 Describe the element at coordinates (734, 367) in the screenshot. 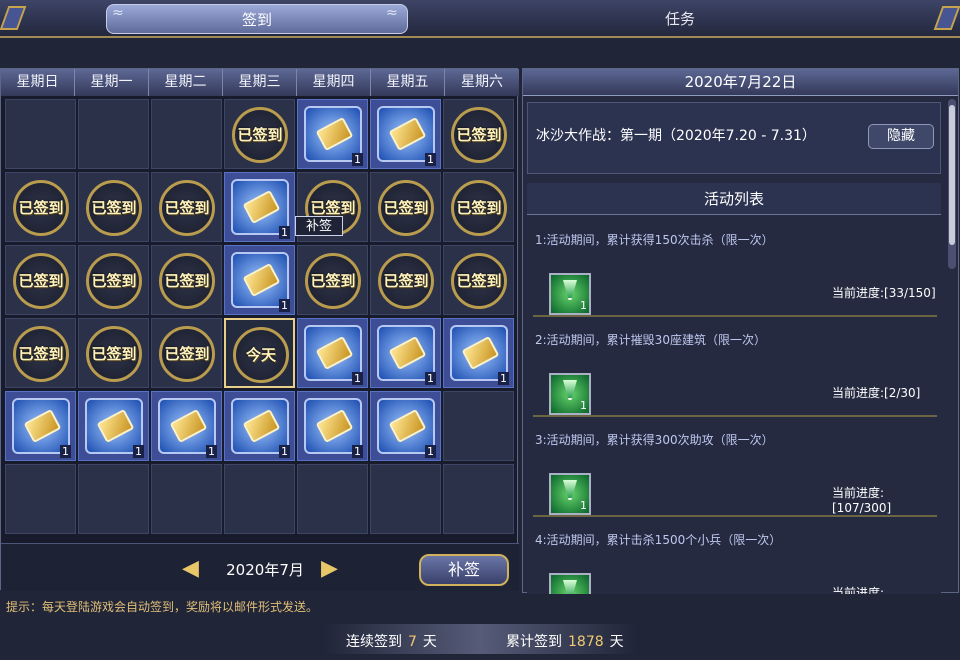

I see `activity-item: 2:活动期间，累计摧毁30座建筑（限一次） 1 当前进度:[2/30]` at that location.